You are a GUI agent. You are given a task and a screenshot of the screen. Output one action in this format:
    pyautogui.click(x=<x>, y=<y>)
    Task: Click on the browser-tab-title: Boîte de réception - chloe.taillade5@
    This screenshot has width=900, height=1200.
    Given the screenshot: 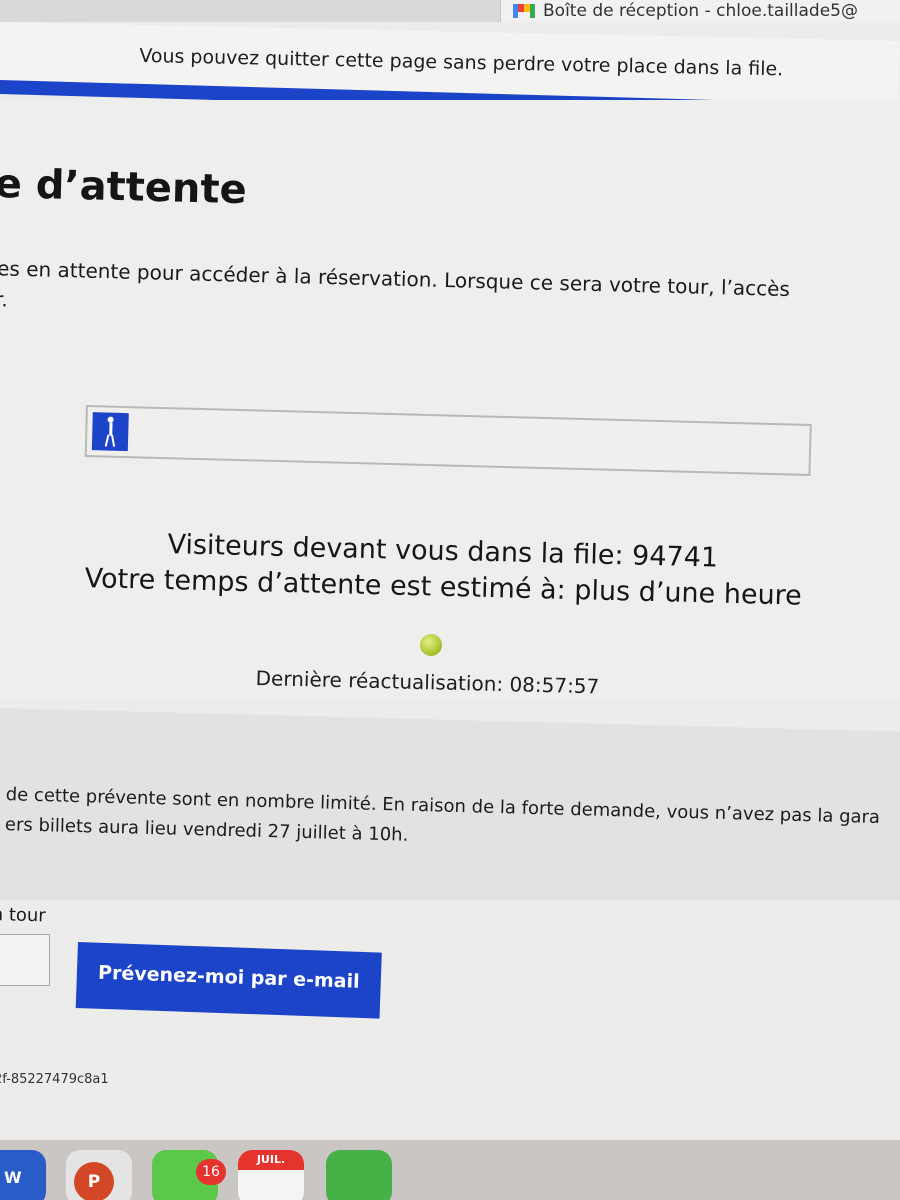 What is the action you would take?
    pyautogui.click(x=700, y=11)
    